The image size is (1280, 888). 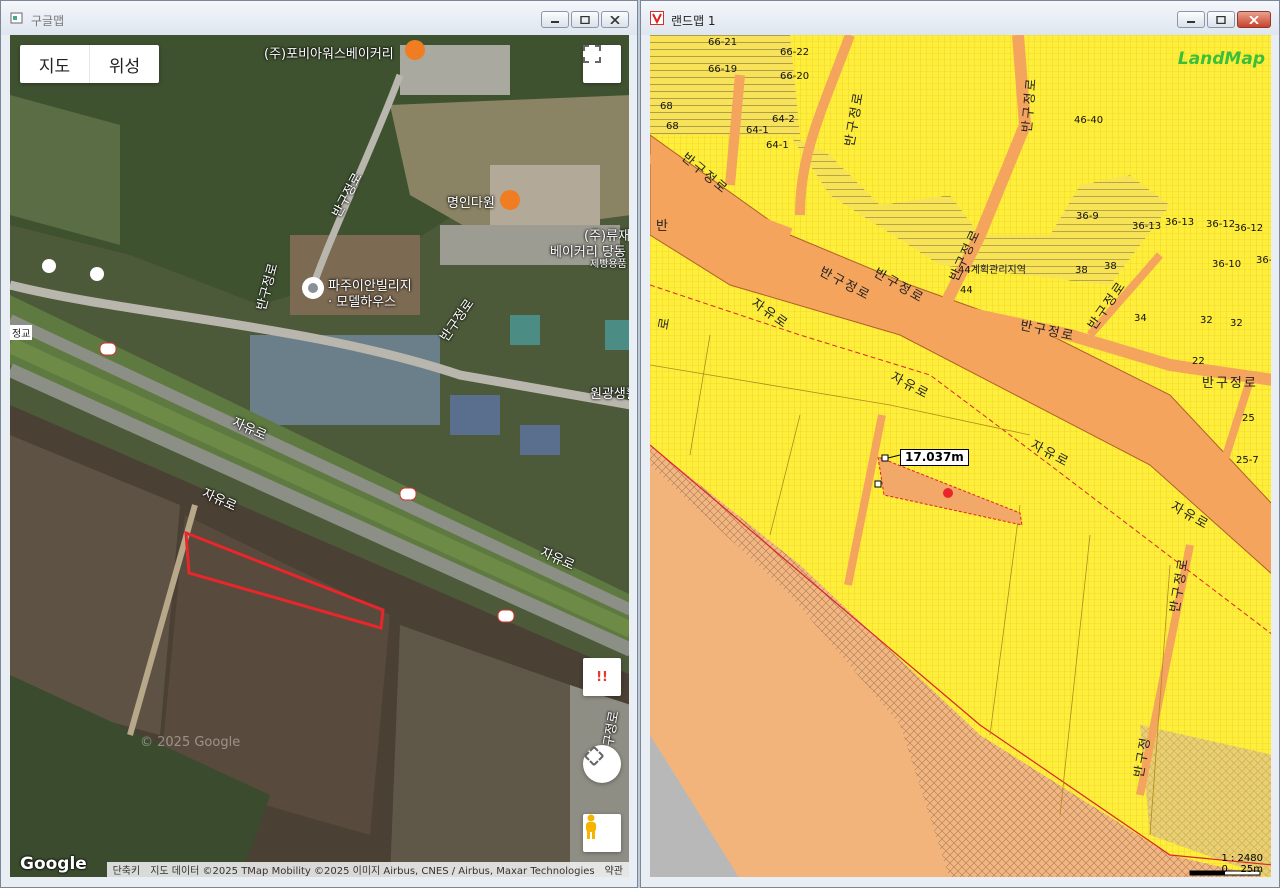 I want to click on shortcuts-link: 단축키, so click(x=127, y=869).